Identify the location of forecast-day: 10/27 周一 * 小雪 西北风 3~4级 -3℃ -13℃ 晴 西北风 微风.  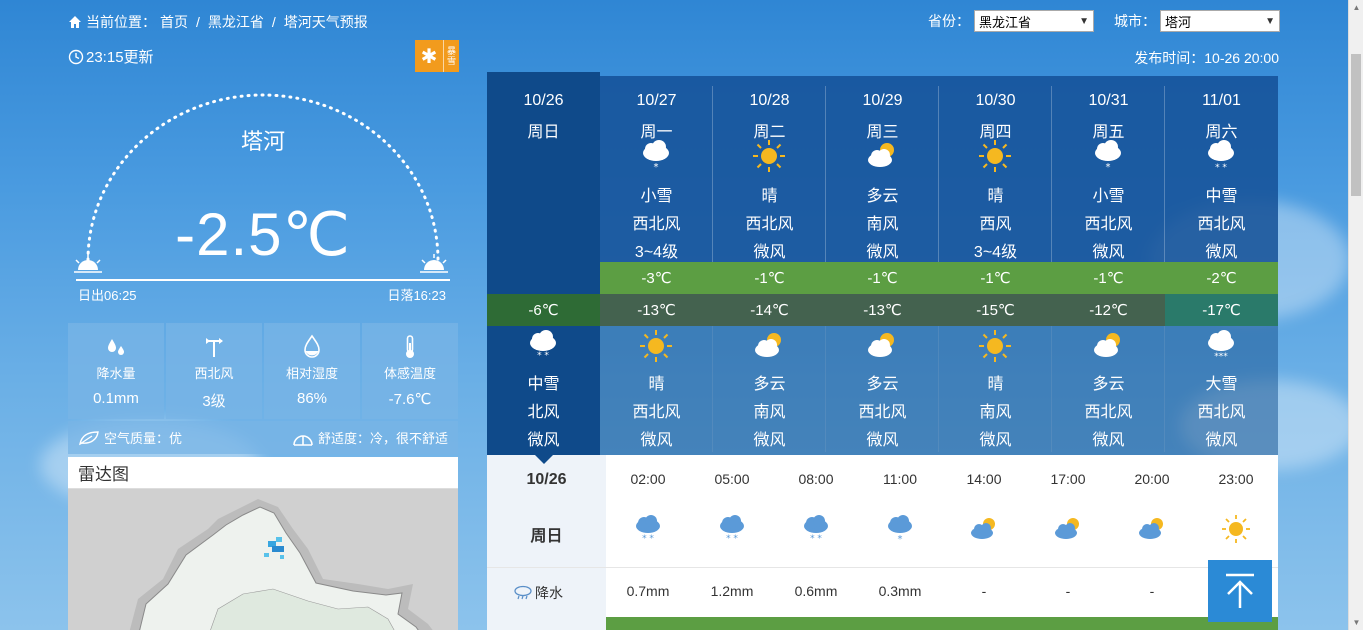
(656, 263).